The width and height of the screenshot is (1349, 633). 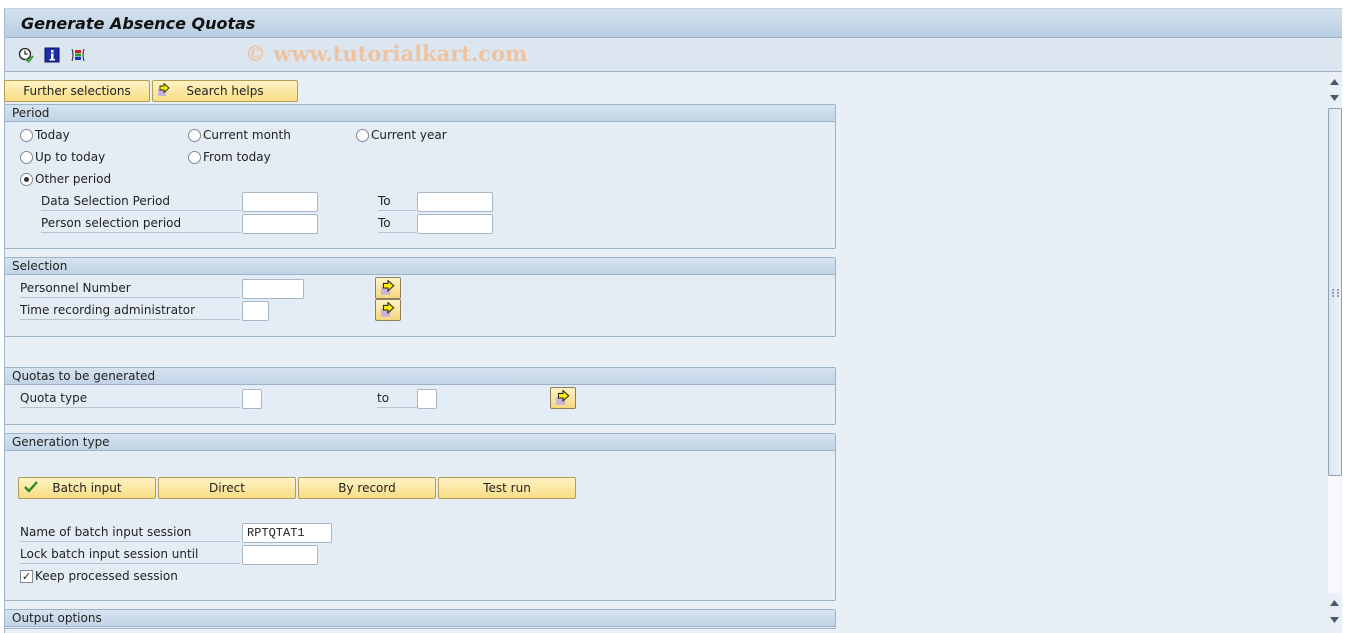 I want to click on radio-label: Up to today, so click(x=70, y=157).